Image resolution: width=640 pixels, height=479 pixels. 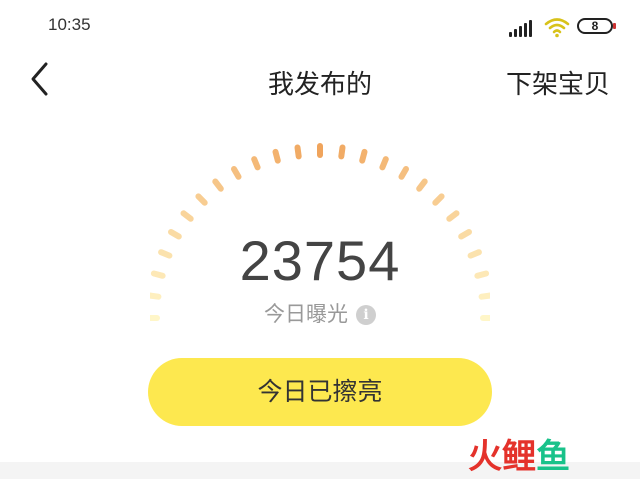 What do you see at coordinates (553, 457) in the screenshot?
I see `watermark-char-3: 鱼` at bounding box center [553, 457].